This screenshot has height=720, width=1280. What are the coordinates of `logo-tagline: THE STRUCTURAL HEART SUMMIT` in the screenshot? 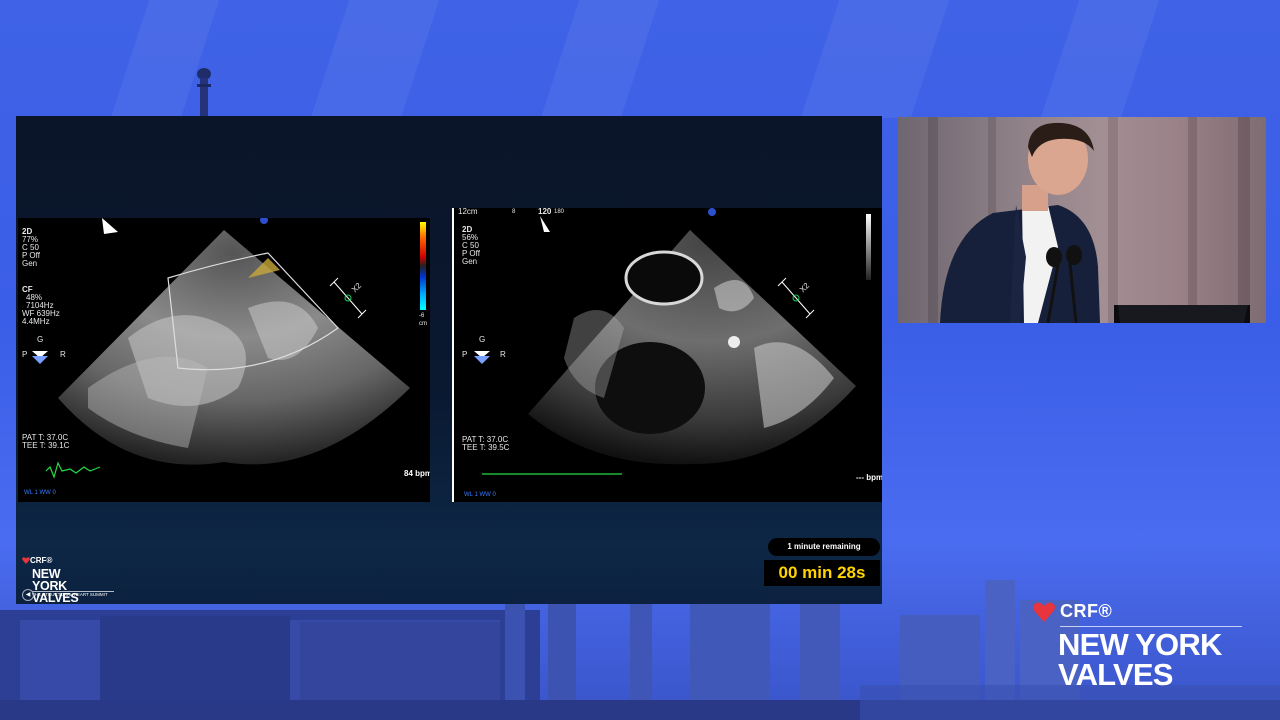 It's located at (70, 594).